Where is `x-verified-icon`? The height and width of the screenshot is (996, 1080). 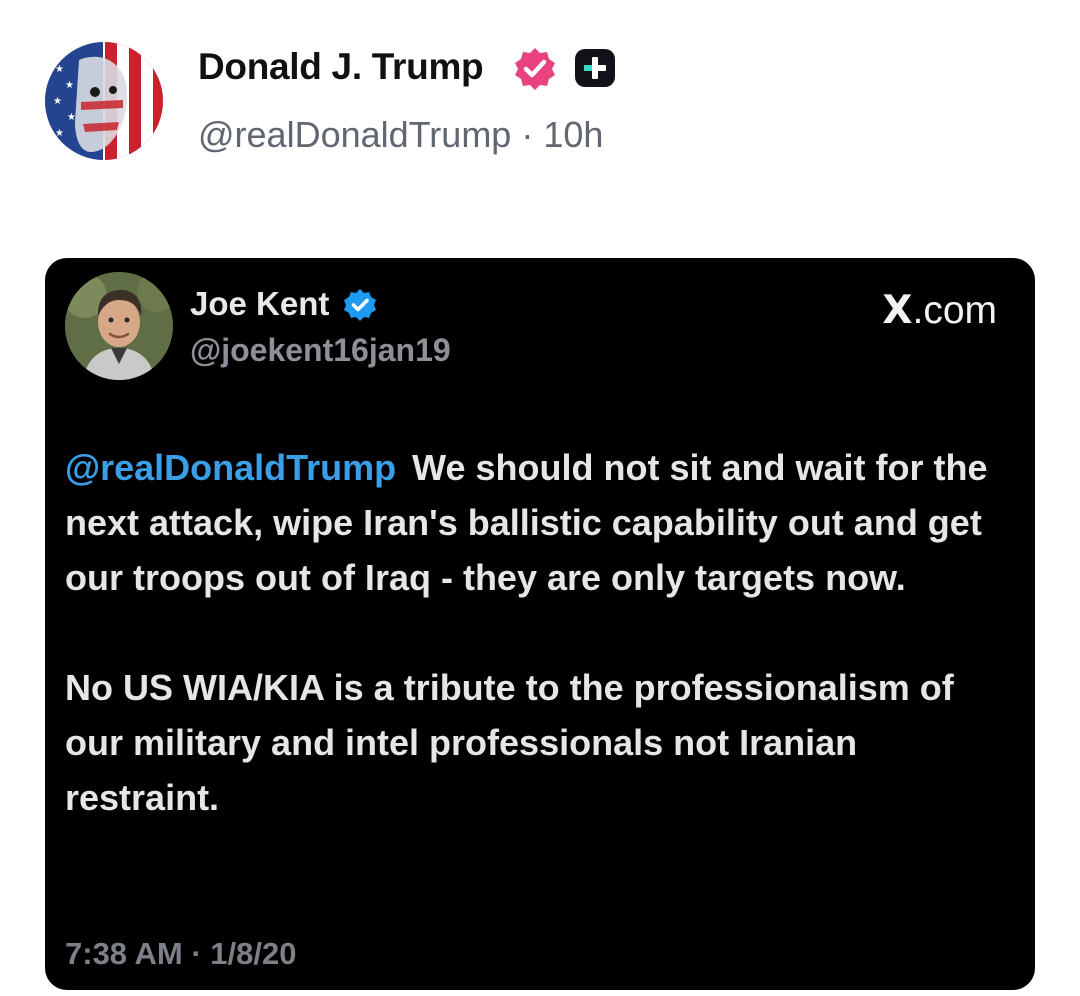 x-verified-icon is located at coordinates (360, 305).